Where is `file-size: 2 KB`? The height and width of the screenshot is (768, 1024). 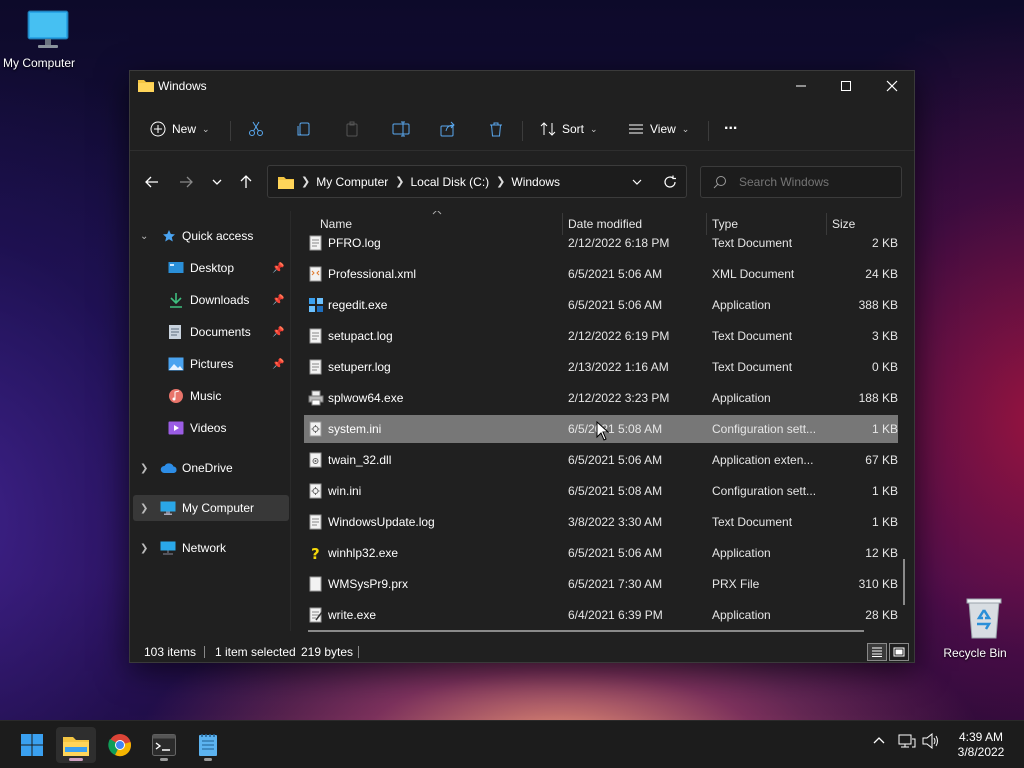
file-size: 2 KB is located at coordinates (884, 243).